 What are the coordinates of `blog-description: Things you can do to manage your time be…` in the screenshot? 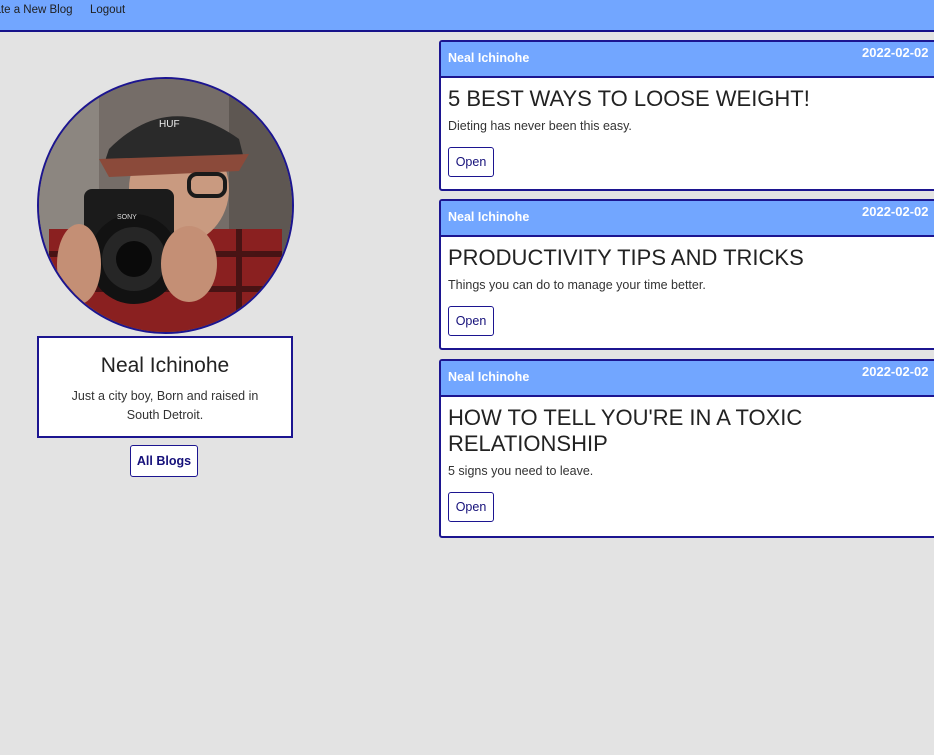 It's located at (577, 285).